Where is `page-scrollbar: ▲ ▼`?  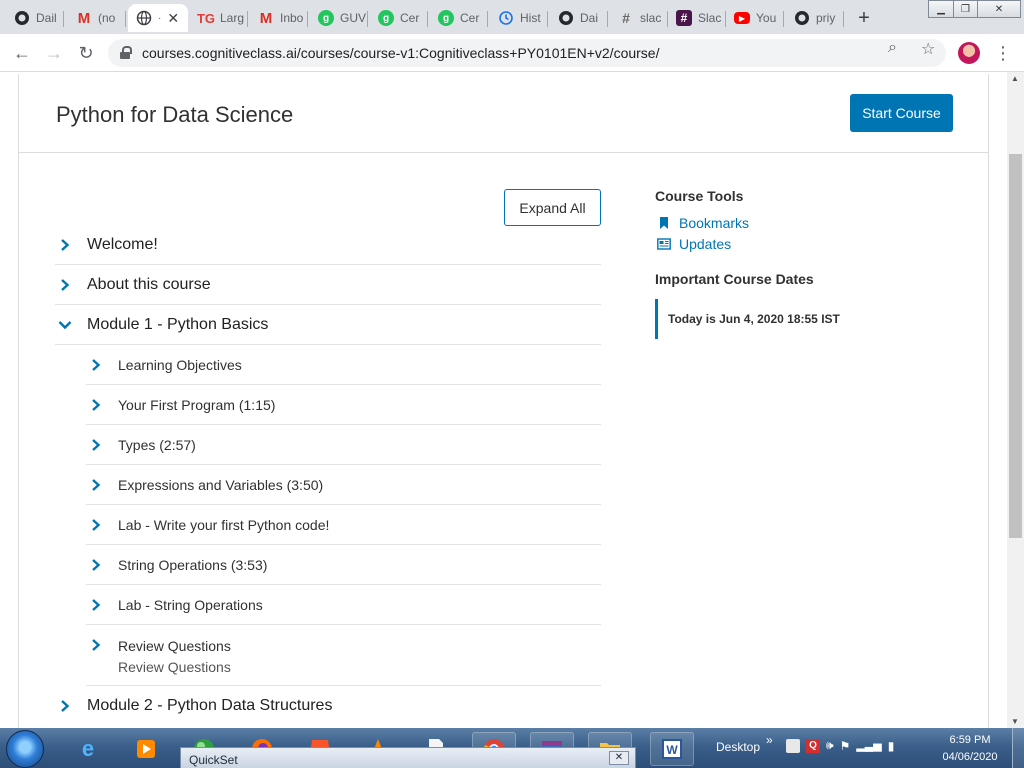 page-scrollbar: ▲ ▼ is located at coordinates (1015, 400).